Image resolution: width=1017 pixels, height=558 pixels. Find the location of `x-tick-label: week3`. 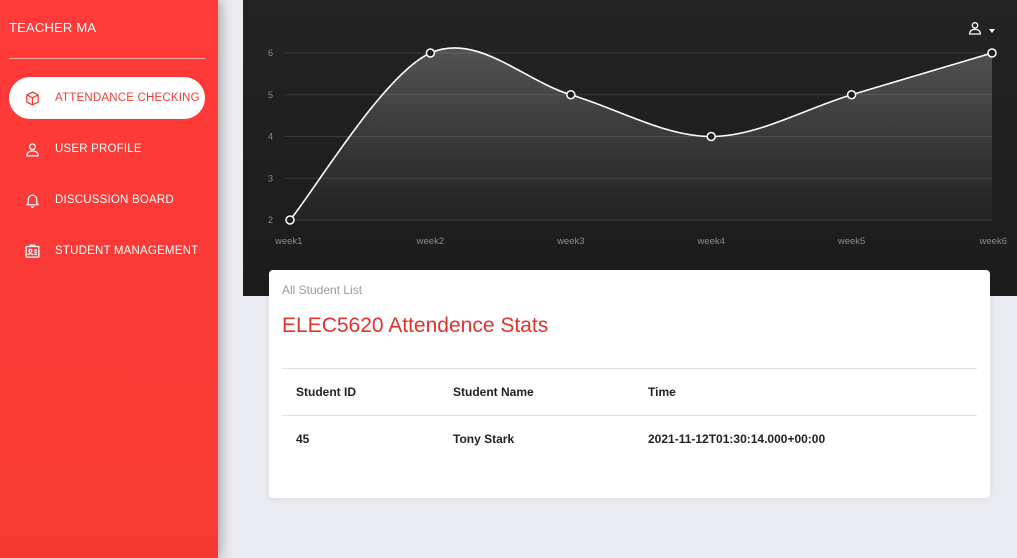

x-tick-label: week3 is located at coordinates (570, 241).